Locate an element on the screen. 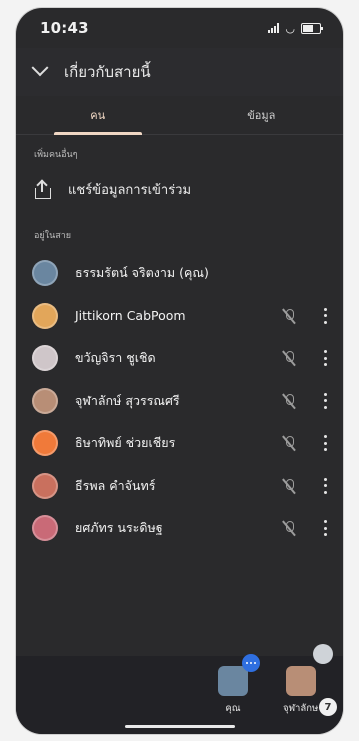 This screenshot has height=741, width=359. tab-bar: คน ข้อมูล is located at coordinates (179, 115).